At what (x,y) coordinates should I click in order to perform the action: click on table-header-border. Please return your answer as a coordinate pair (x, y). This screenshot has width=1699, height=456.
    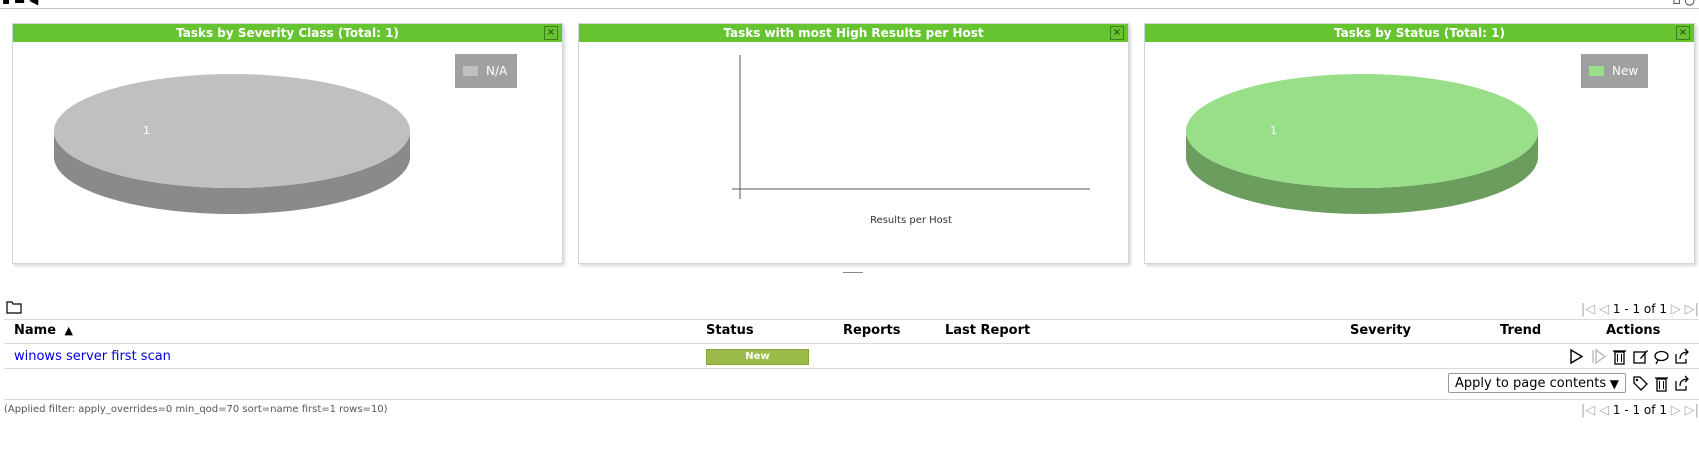
    Looking at the image, I should click on (851, 319).